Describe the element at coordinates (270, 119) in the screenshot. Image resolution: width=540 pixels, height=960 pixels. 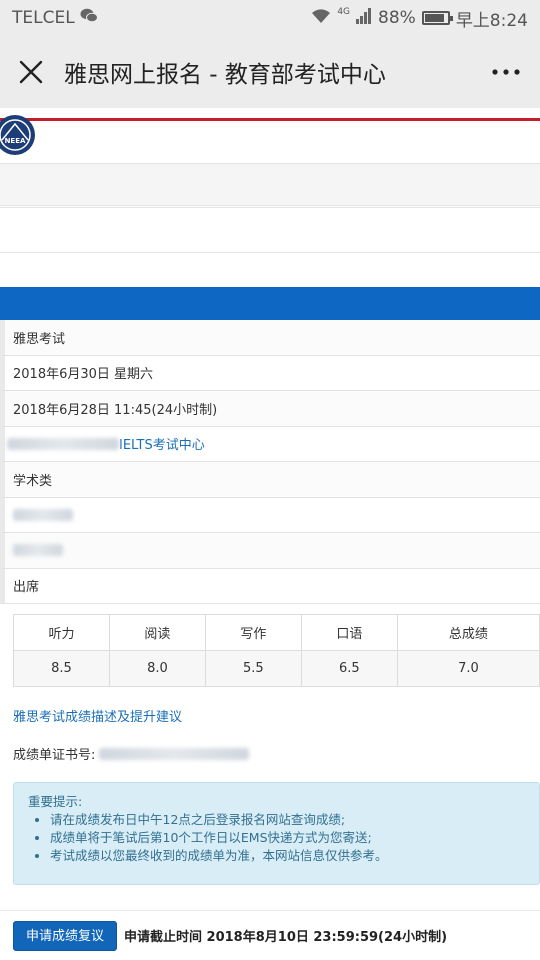
I see `header-red-line` at that location.